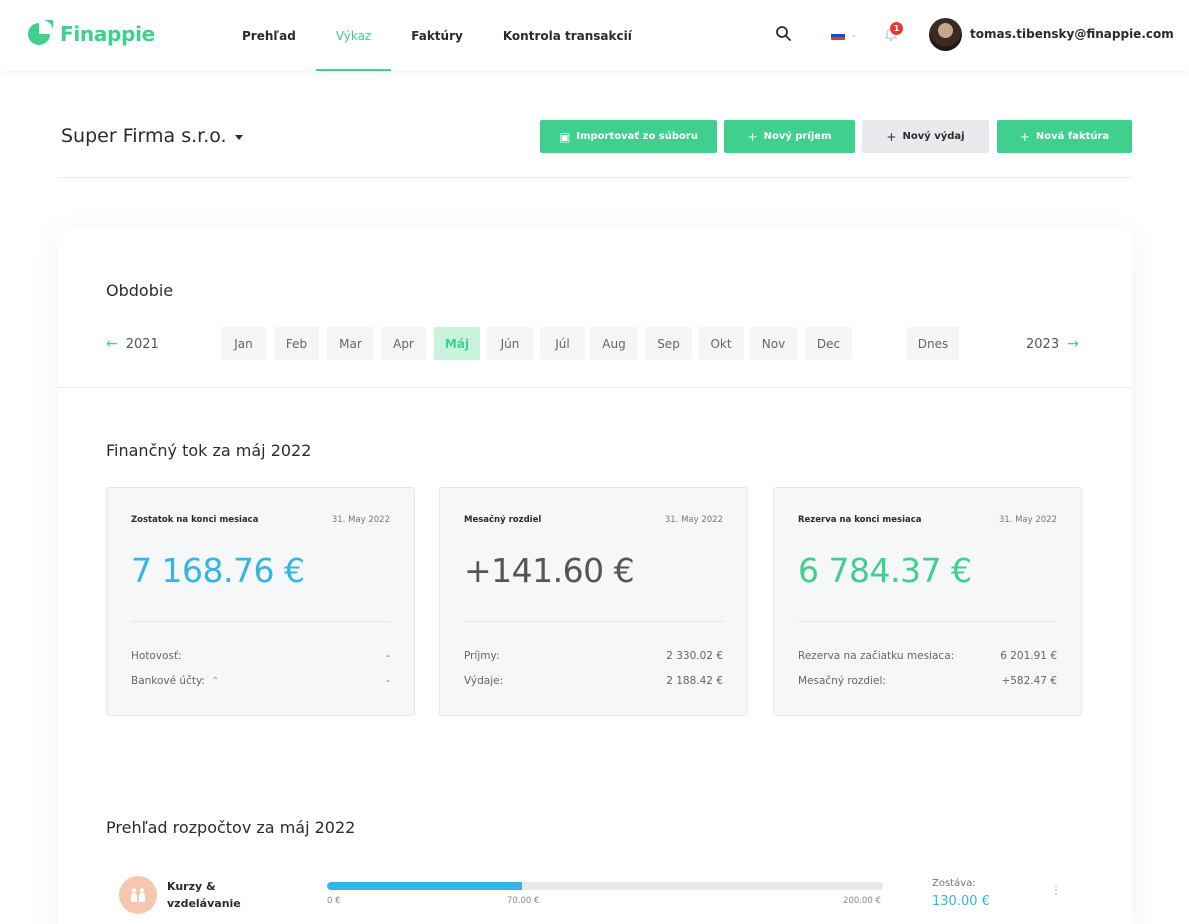 This screenshot has height=924, width=1189. Describe the element at coordinates (668, 343) in the screenshot. I see `month-sep: Sep` at that location.